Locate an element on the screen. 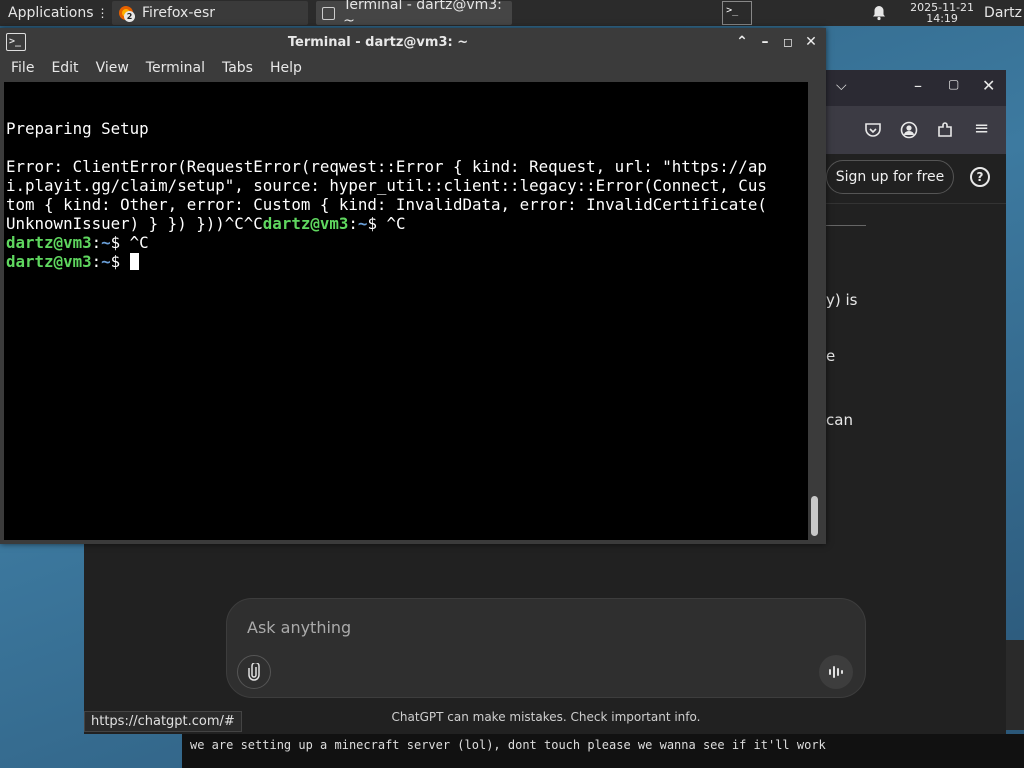 The height and width of the screenshot is (768, 1024). user-menu: Dartz is located at coordinates (1003, 13).